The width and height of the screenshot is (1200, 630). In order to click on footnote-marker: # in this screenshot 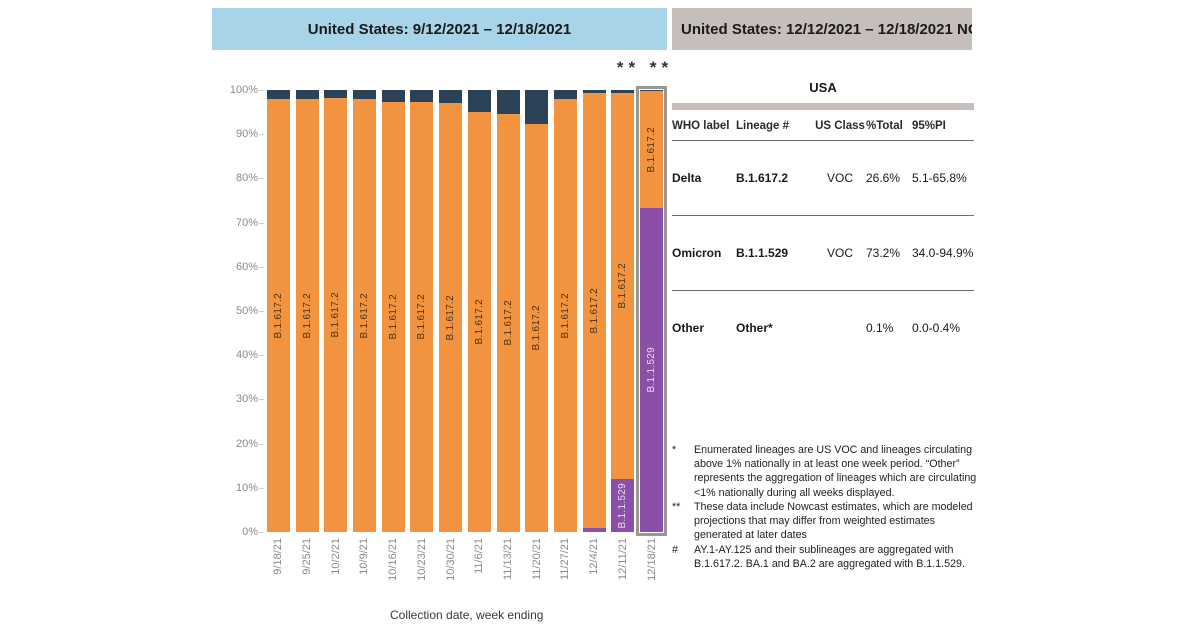, I will do `click(675, 549)`.